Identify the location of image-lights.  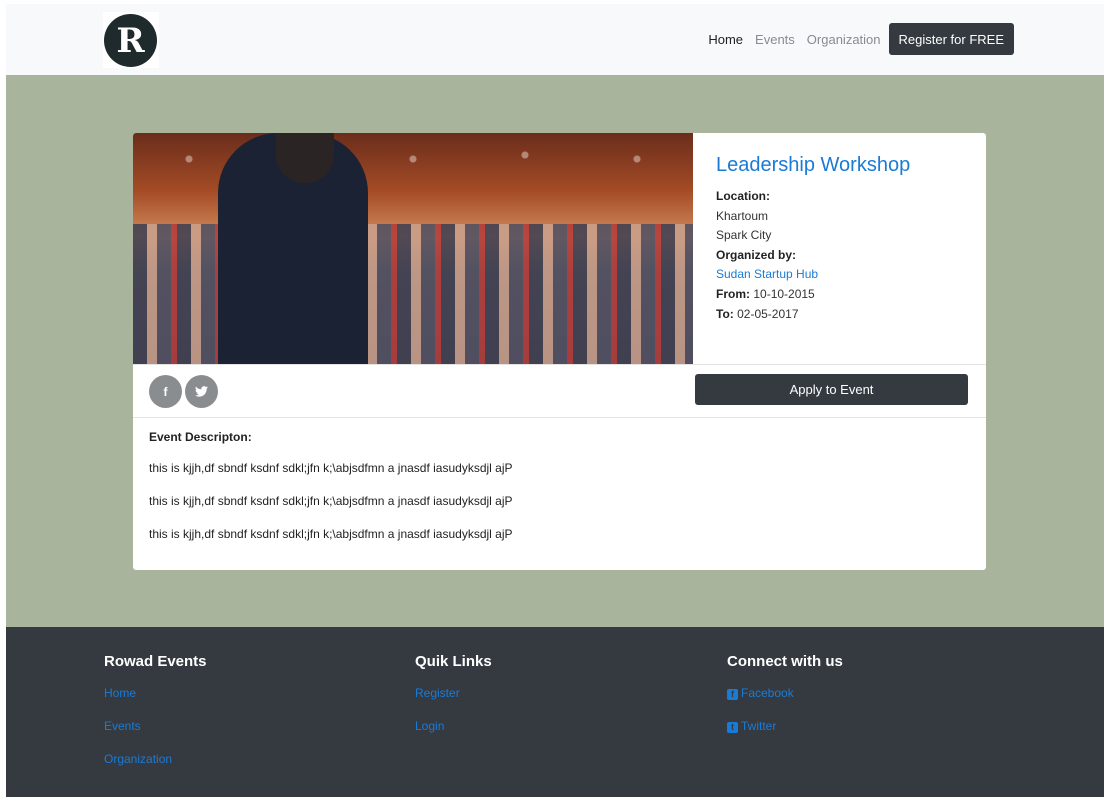
(413, 163).